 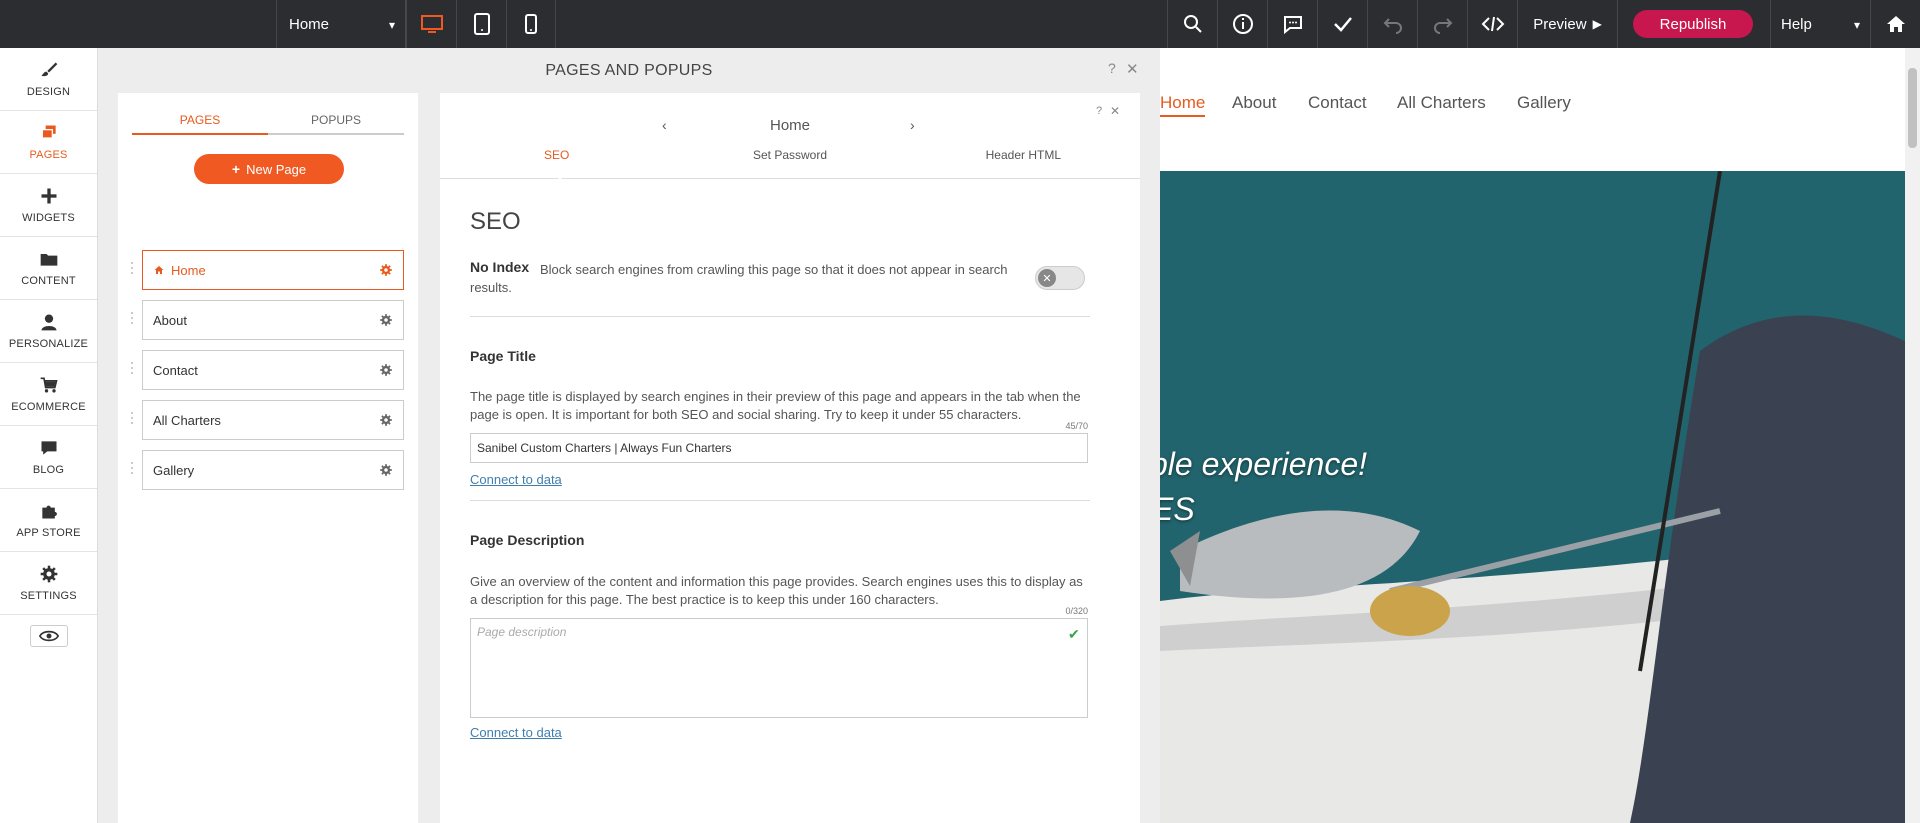 What do you see at coordinates (48, 636) in the screenshot?
I see `preview-toggle-button` at bounding box center [48, 636].